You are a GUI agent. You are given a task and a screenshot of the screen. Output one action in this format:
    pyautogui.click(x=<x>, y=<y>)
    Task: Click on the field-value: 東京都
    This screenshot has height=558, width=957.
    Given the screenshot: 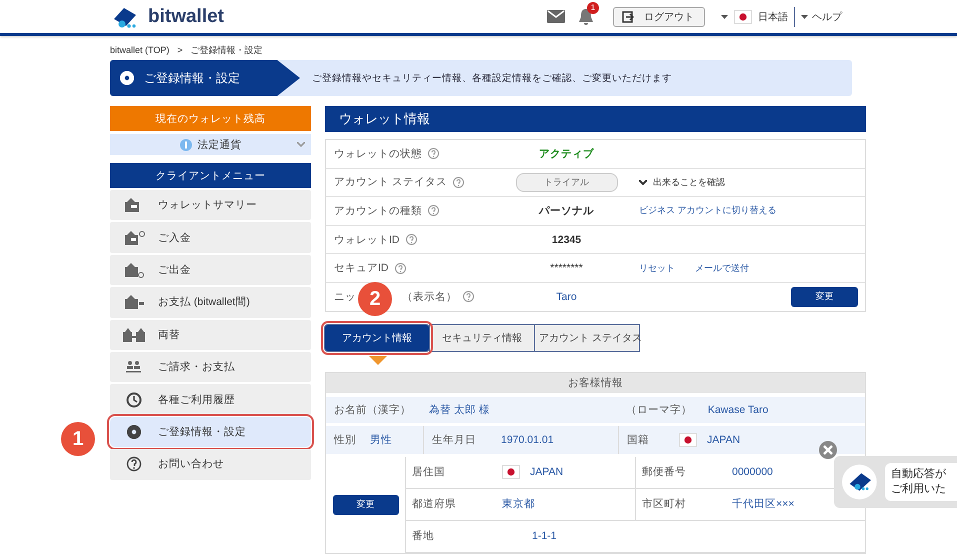 What is the action you would take?
    pyautogui.click(x=518, y=504)
    